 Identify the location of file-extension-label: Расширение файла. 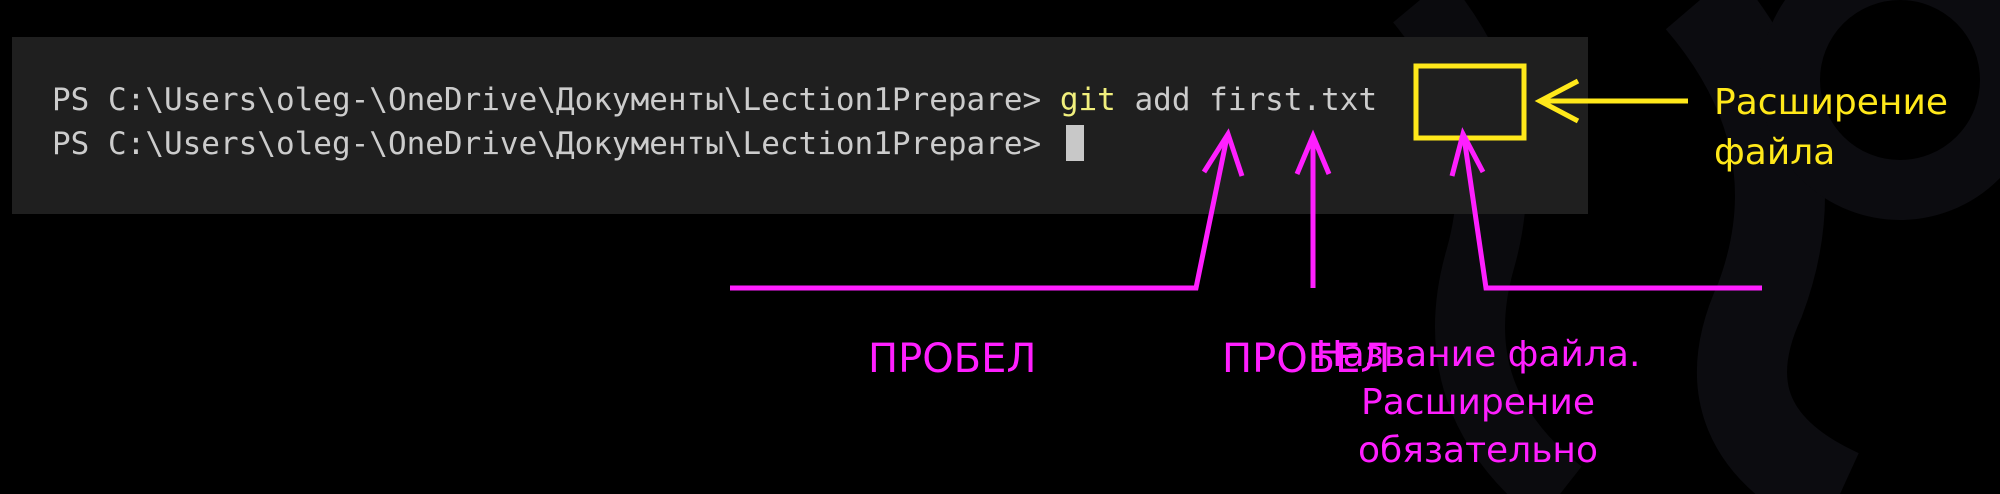
(1831, 128).